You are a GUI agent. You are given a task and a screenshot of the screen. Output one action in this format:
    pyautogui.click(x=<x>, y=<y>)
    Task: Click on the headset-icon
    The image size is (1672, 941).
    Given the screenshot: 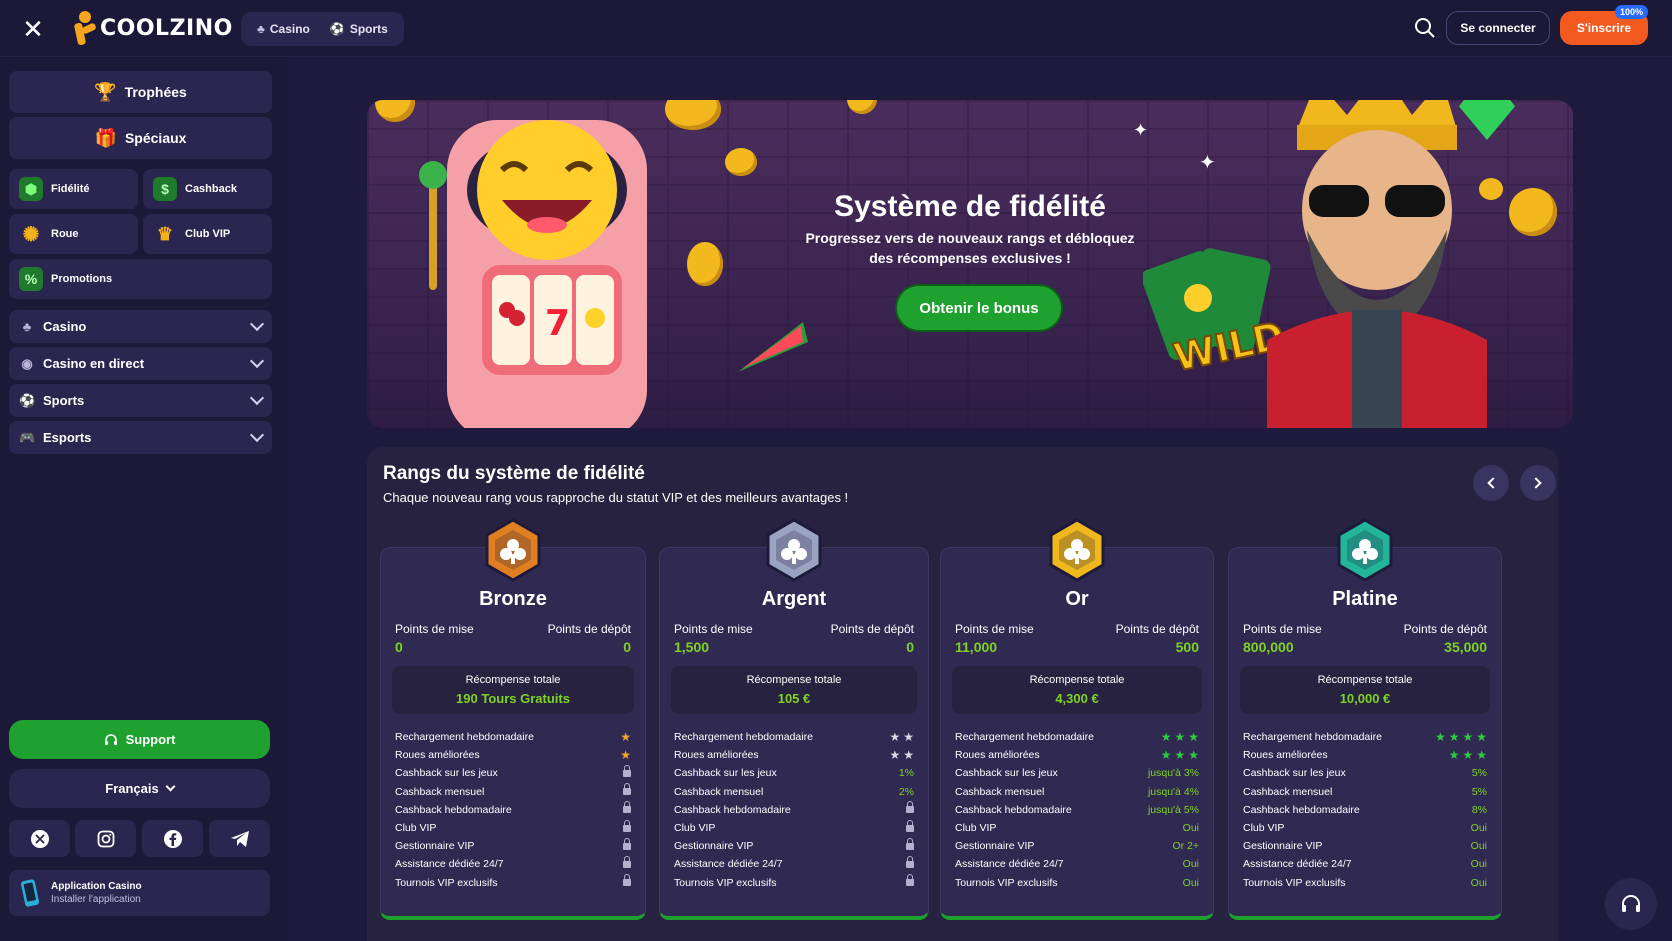 What is the action you would take?
    pyautogui.click(x=1631, y=903)
    